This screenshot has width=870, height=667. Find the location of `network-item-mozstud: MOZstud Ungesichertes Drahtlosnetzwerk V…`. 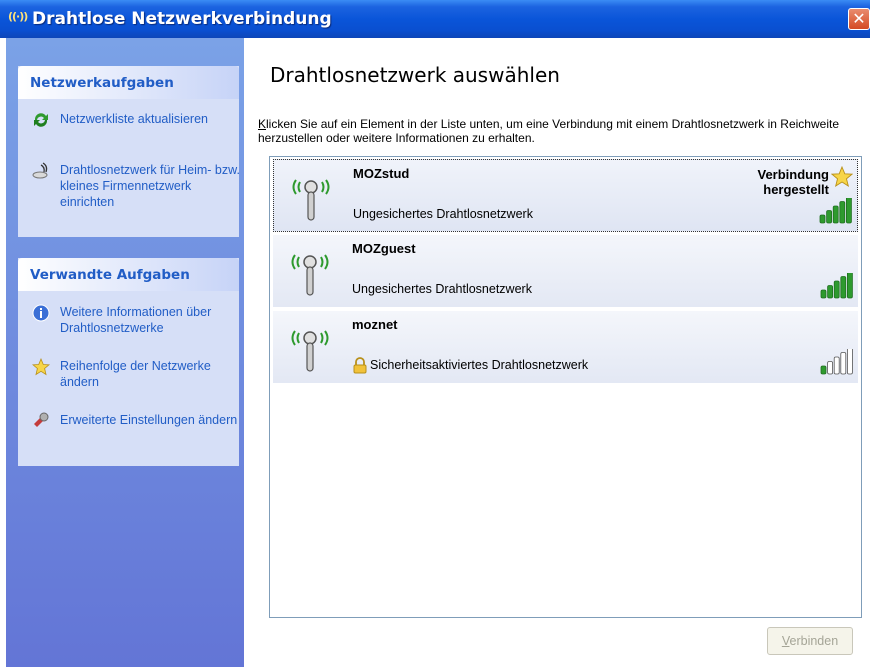

network-item-mozstud: MOZstud Ungesichertes Drahtlosnetzwerk V… is located at coordinates (565, 195).